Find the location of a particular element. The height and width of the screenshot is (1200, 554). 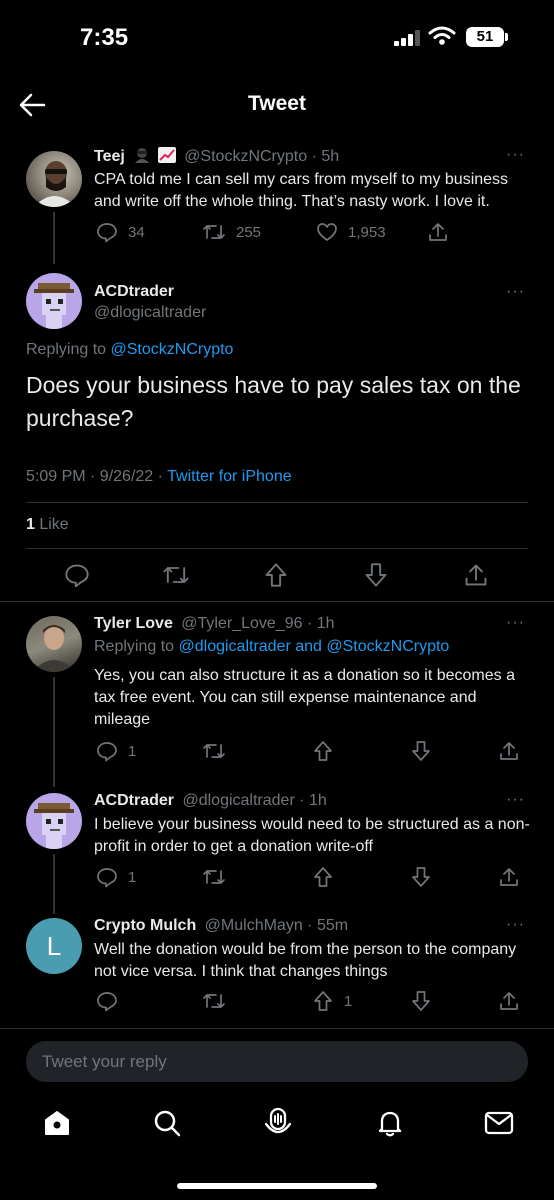

reply-count: 34 is located at coordinates (136, 232).